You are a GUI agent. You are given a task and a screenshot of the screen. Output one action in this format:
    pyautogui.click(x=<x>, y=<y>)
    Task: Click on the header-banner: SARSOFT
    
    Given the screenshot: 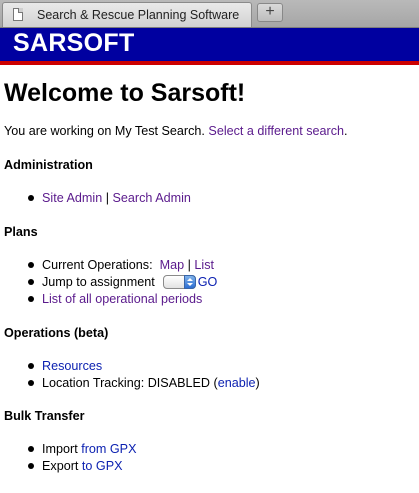 What is the action you would take?
    pyautogui.click(x=209, y=46)
    